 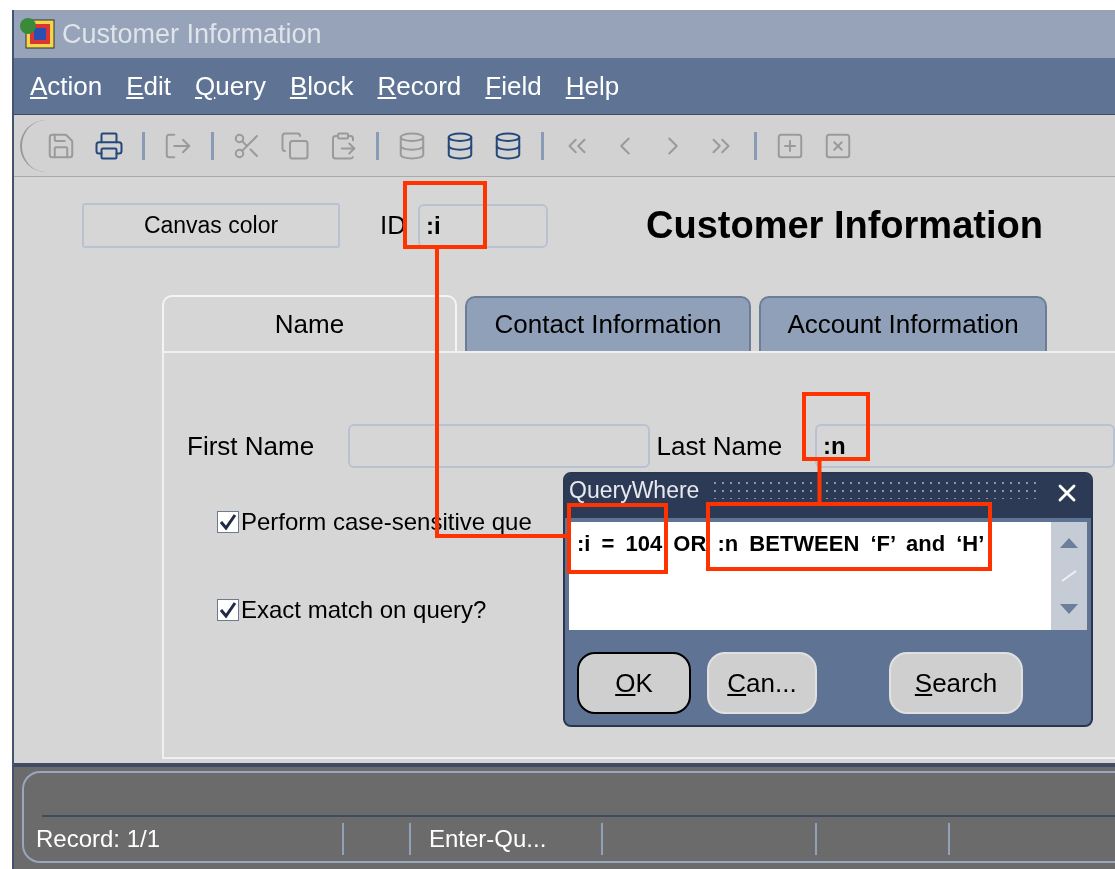 What do you see at coordinates (230, 86) in the screenshot?
I see `menu-item: Query` at bounding box center [230, 86].